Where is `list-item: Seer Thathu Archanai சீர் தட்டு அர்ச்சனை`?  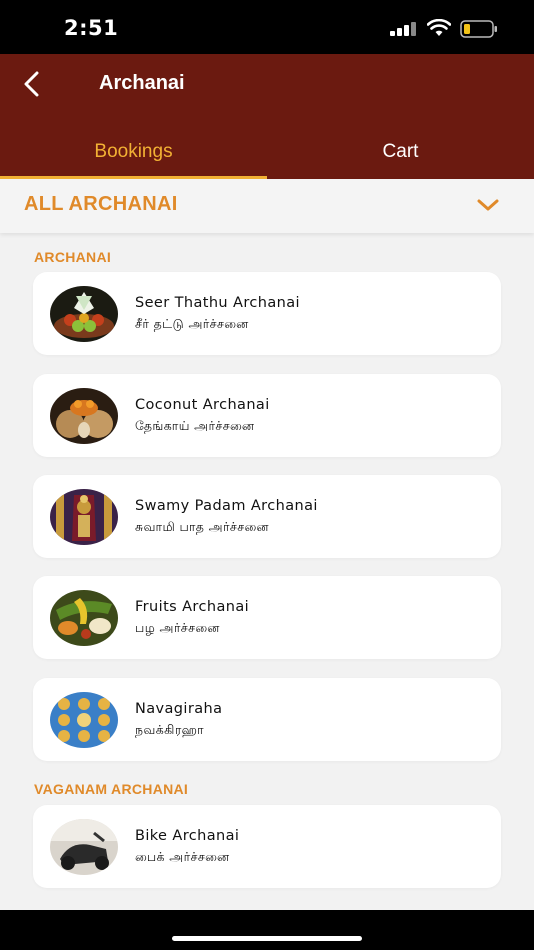
list-item: Seer Thathu Archanai சீர் தட்டு அர்ச்சனை is located at coordinates (267, 313).